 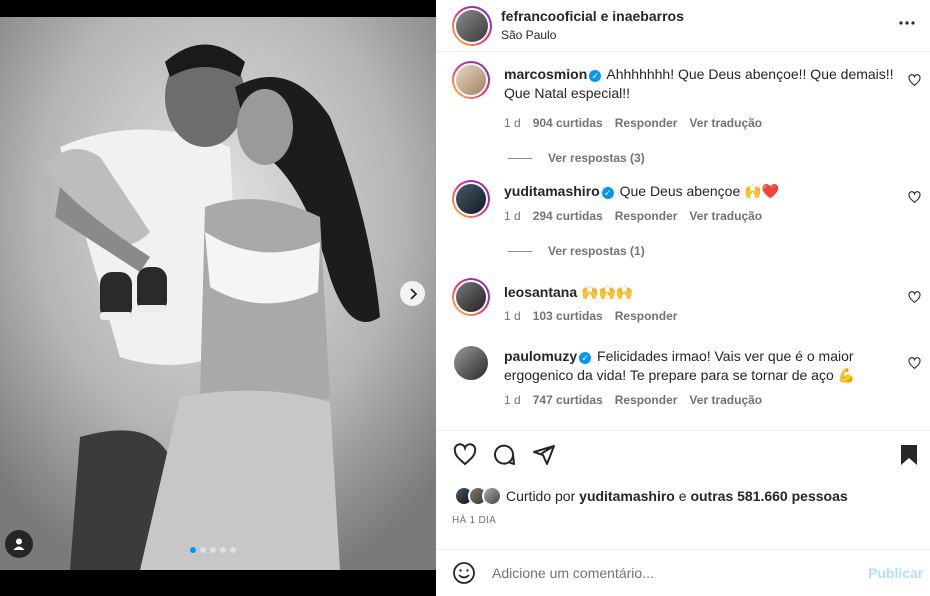 I want to click on comment-meta: 1 d 294 curtidas Responder Ver tradução, so click(x=633, y=216).